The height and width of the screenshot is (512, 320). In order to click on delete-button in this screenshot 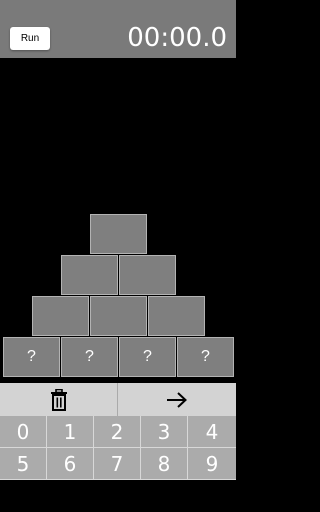, I will do `click(59, 399)`.